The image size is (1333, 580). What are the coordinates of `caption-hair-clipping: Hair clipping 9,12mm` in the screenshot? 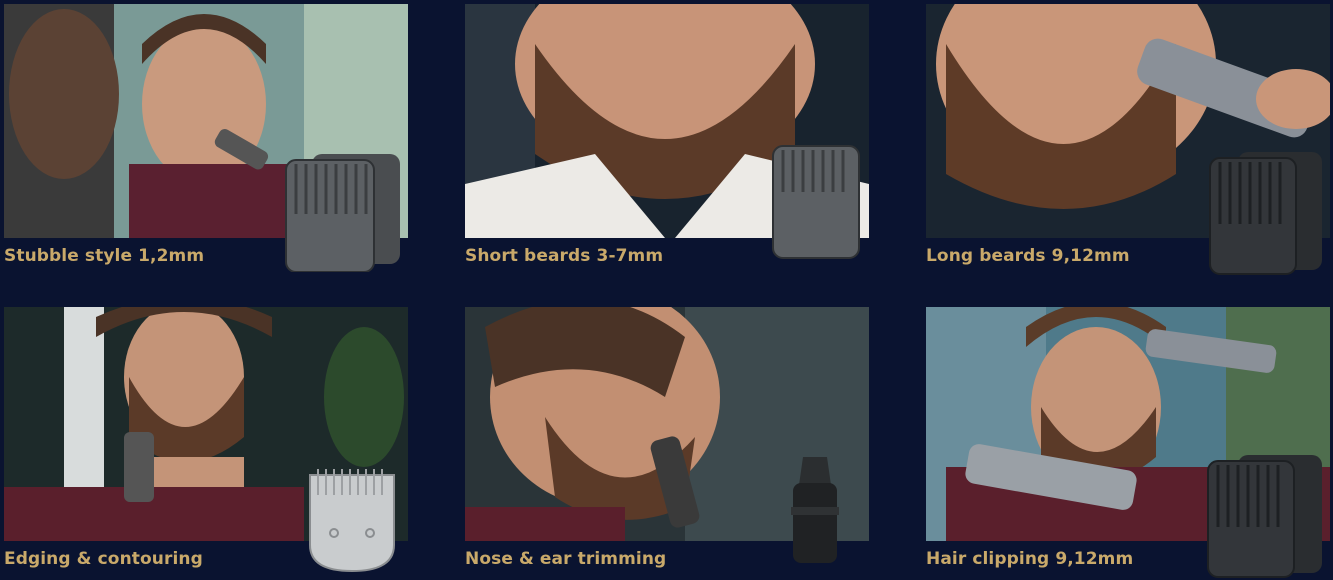 It's located at (1030, 559).